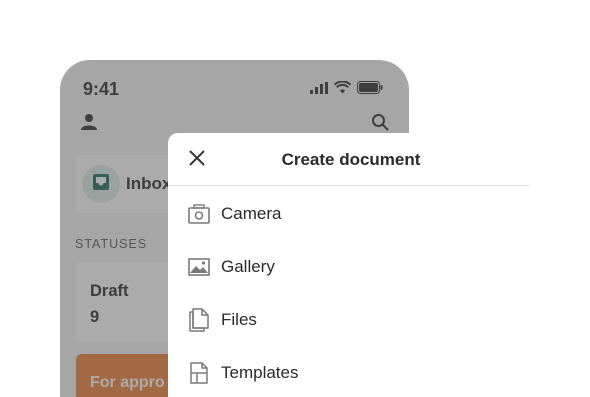 Image resolution: width=590 pixels, height=397 pixels. Describe the element at coordinates (199, 267) in the screenshot. I see `image-icon` at that location.